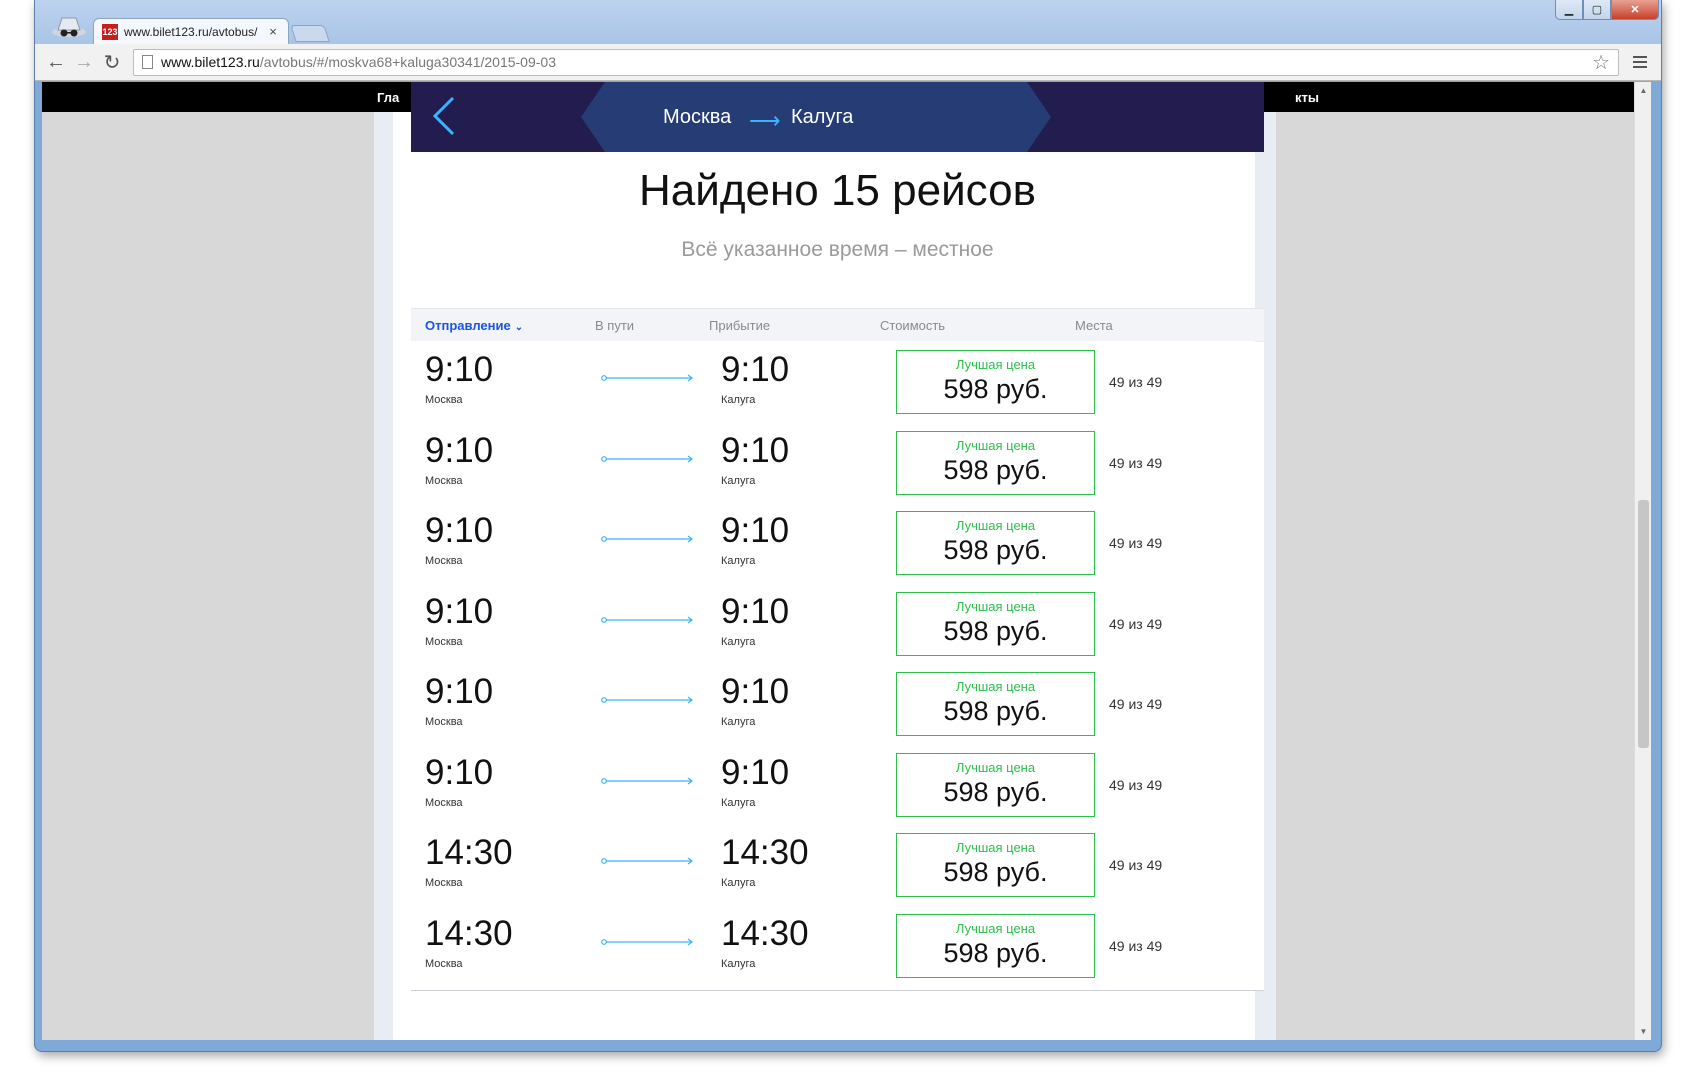 This screenshot has height=1072, width=1695. Describe the element at coordinates (697, 117) in the screenshot. I see `route-from: Москва` at that location.